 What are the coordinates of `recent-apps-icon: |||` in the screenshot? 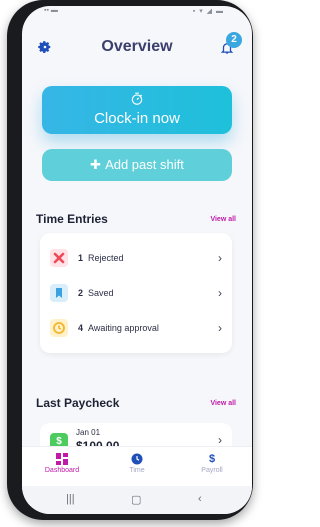 It's located at (70, 499).